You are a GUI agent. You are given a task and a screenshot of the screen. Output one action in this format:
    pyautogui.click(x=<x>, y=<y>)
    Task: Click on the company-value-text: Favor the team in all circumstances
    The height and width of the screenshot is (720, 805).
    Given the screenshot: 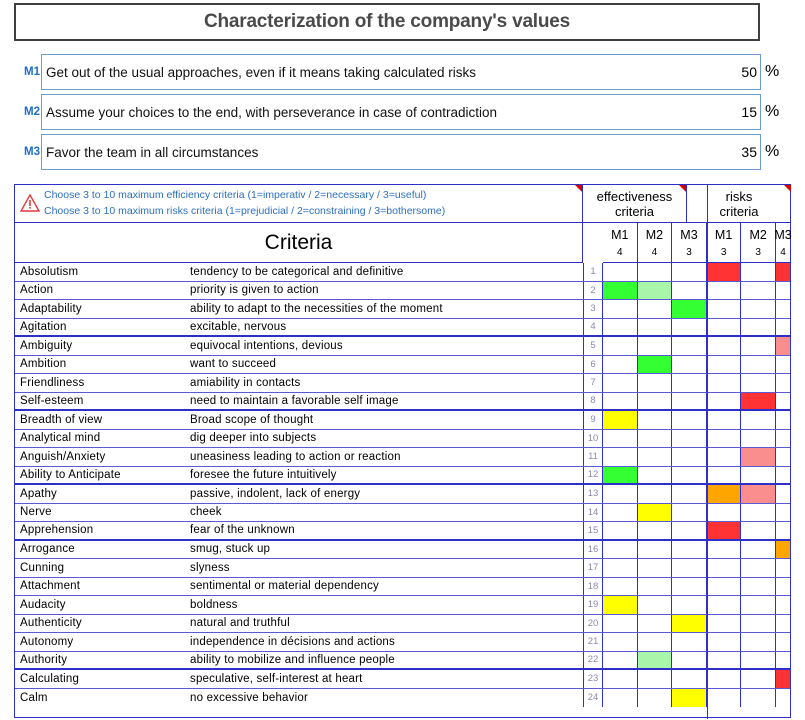 What is the action you would take?
    pyautogui.click(x=385, y=152)
    